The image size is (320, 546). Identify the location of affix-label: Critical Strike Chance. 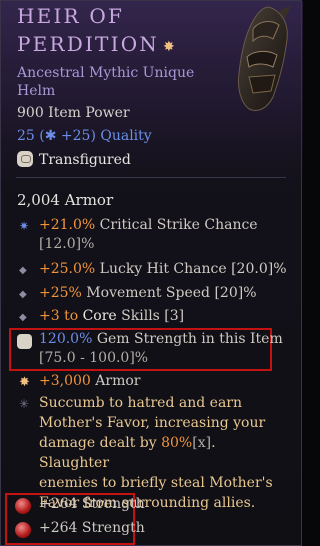
(176, 225).